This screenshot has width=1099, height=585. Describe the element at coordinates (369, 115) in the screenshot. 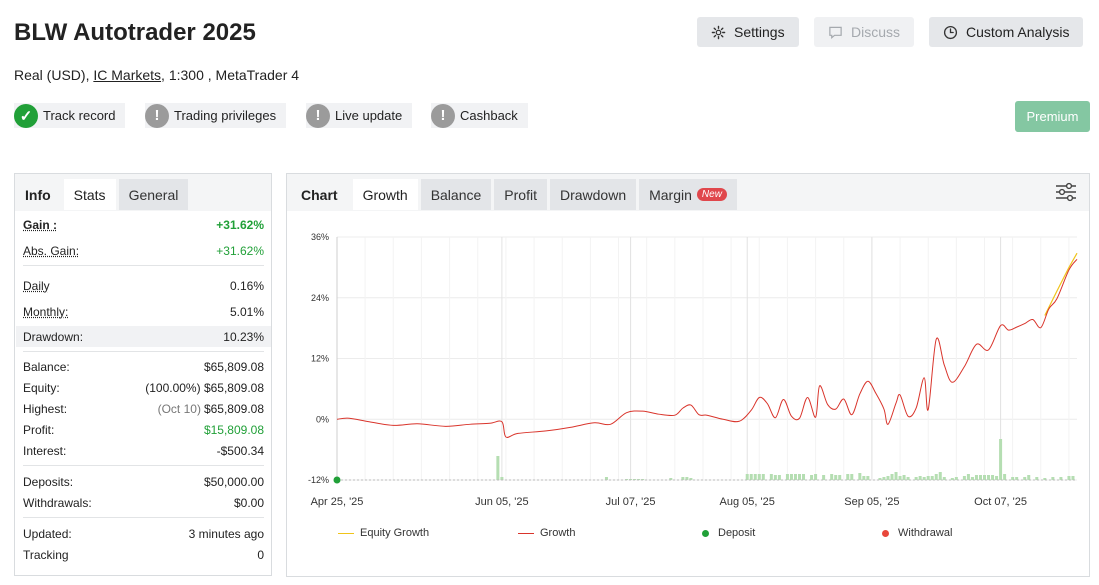

I see `badge-label: Live update` at that location.